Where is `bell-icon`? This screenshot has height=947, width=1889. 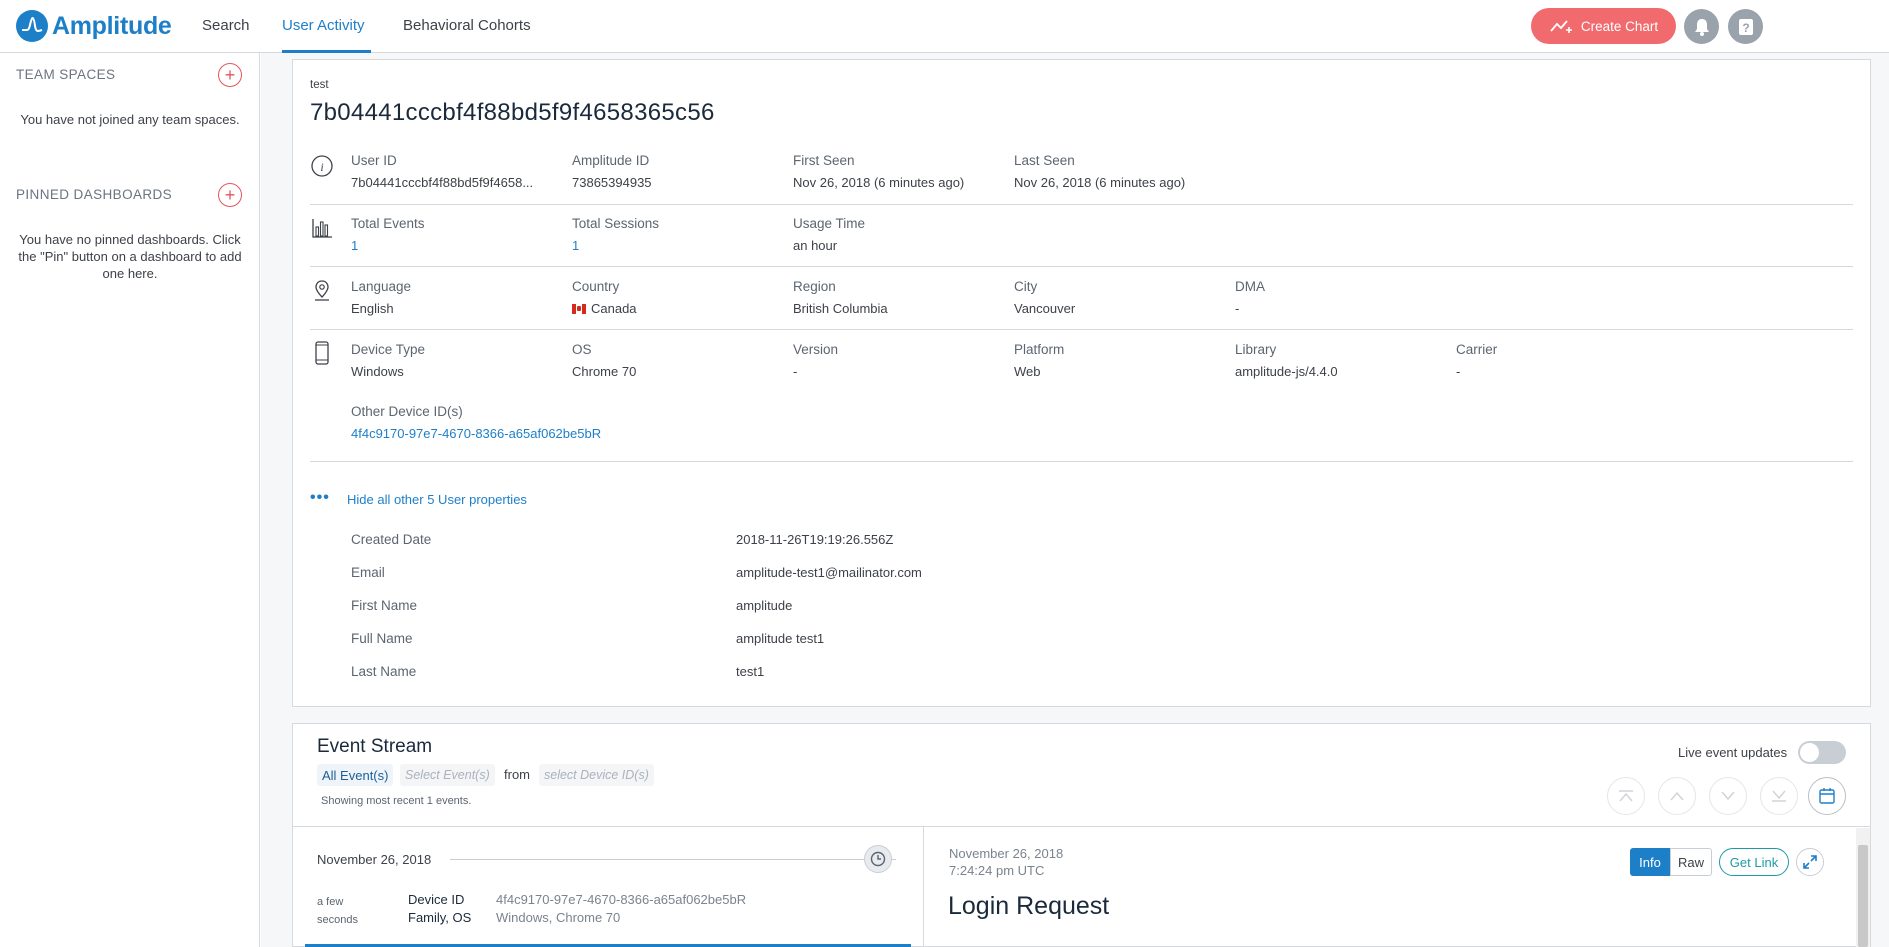
bell-icon is located at coordinates (1701, 27).